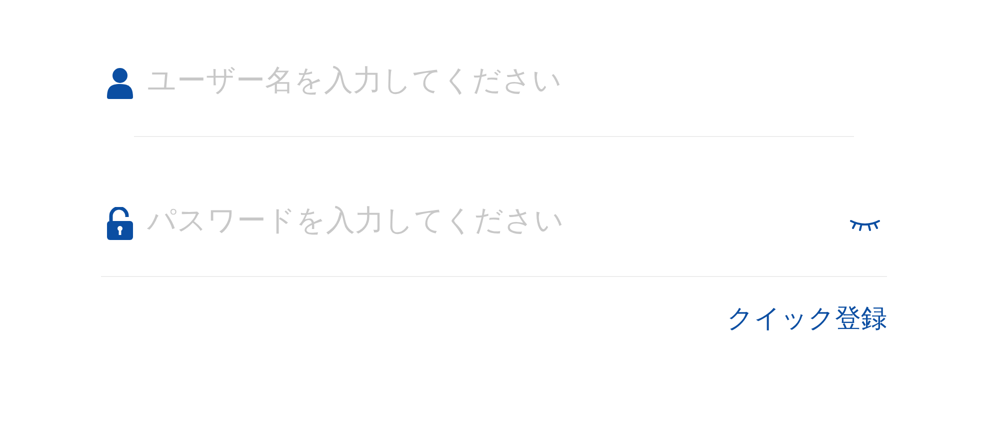  Describe the element at coordinates (807, 318) in the screenshot. I see `quick-register-link: クイック登録` at that location.